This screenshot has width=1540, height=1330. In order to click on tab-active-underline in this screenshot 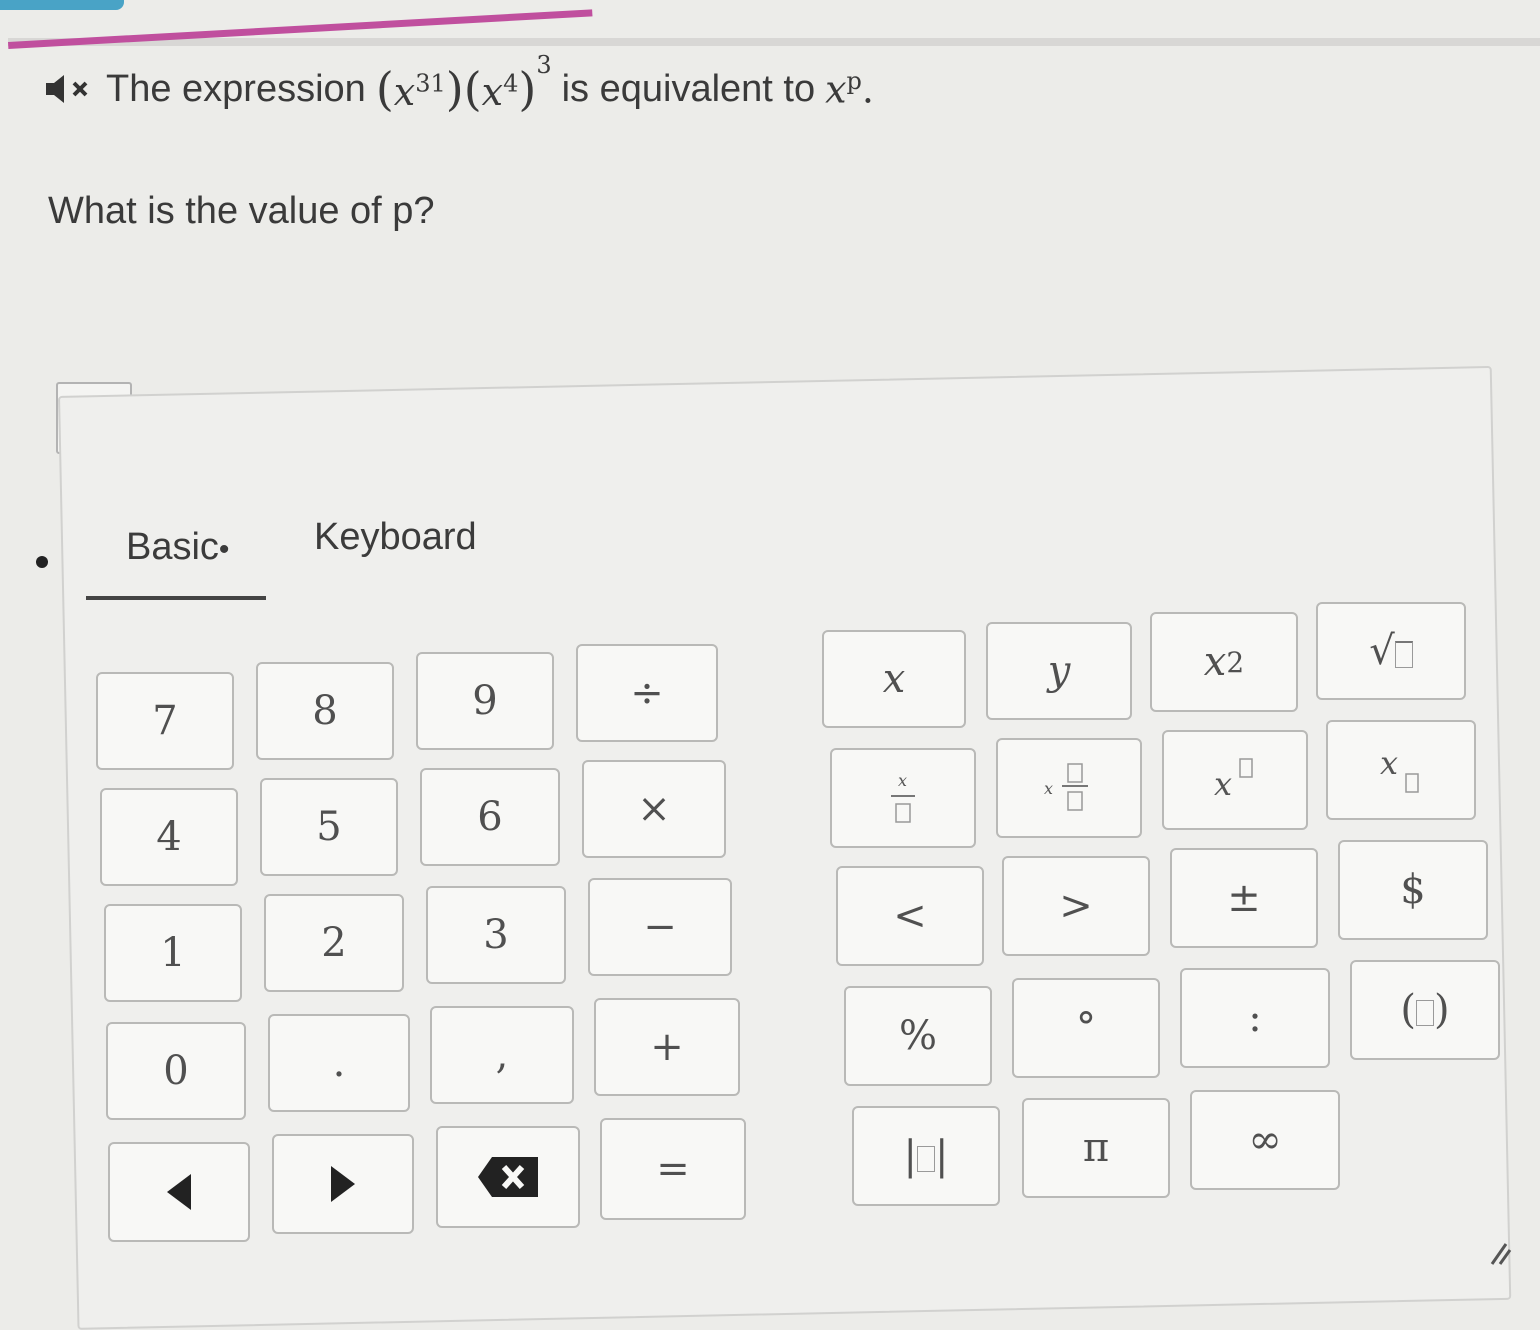, I will do `click(176, 598)`.